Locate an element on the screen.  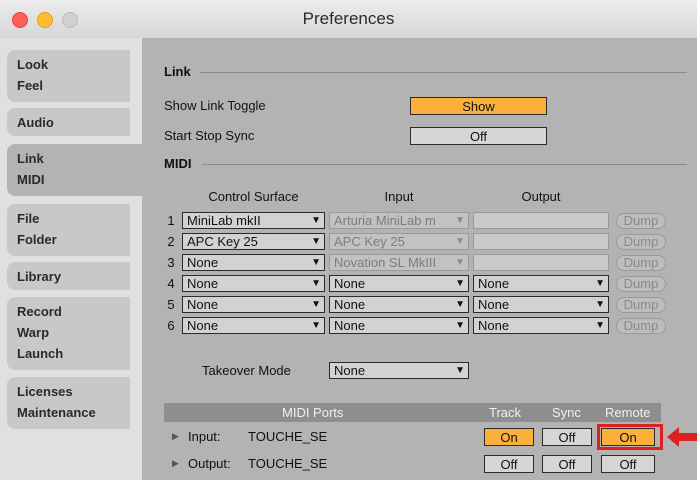
tab-library: Library is located at coordinates (68, 276).